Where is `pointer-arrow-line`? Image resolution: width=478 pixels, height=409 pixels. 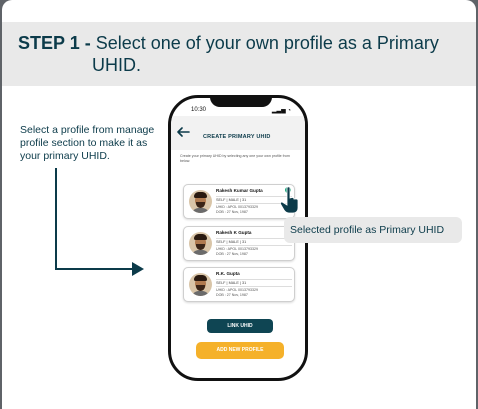 pointer-arrow-line is located at coordinates (56, 219).